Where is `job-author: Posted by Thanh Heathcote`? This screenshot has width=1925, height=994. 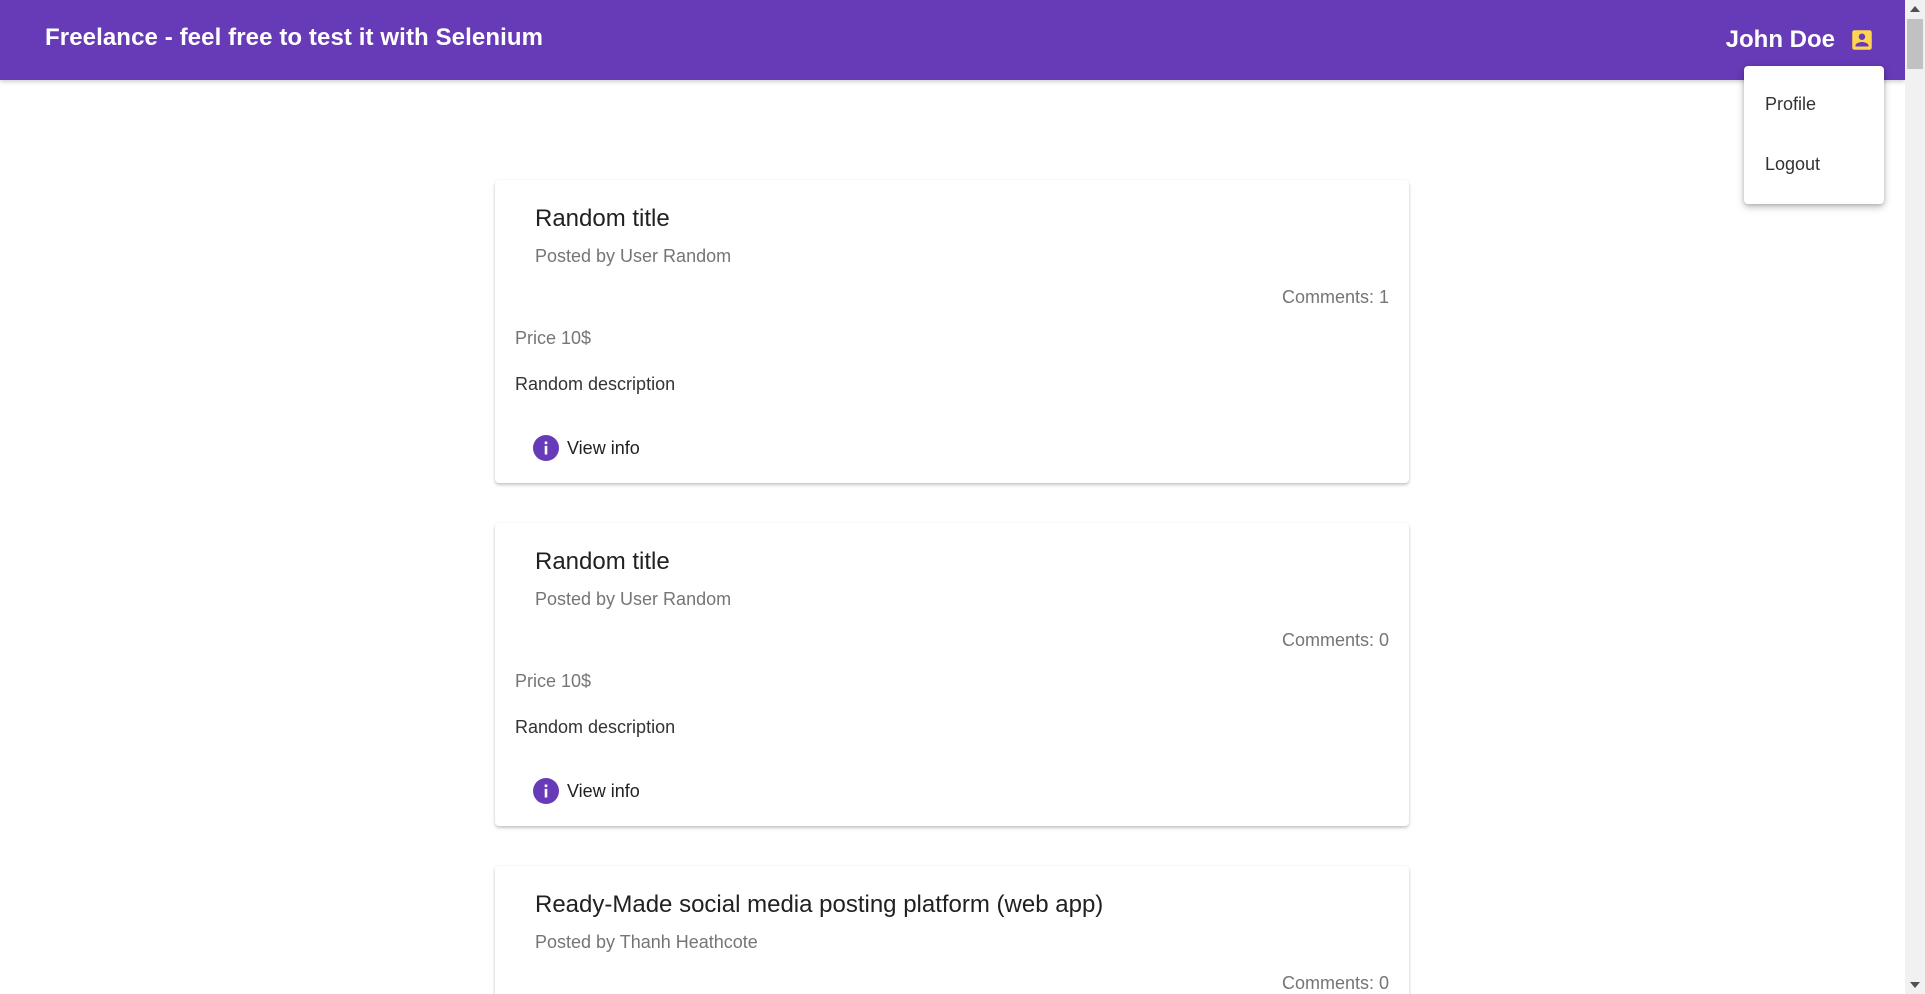
job-author: Posted by Thanh Heathcote is located at coordinates (646, 942).